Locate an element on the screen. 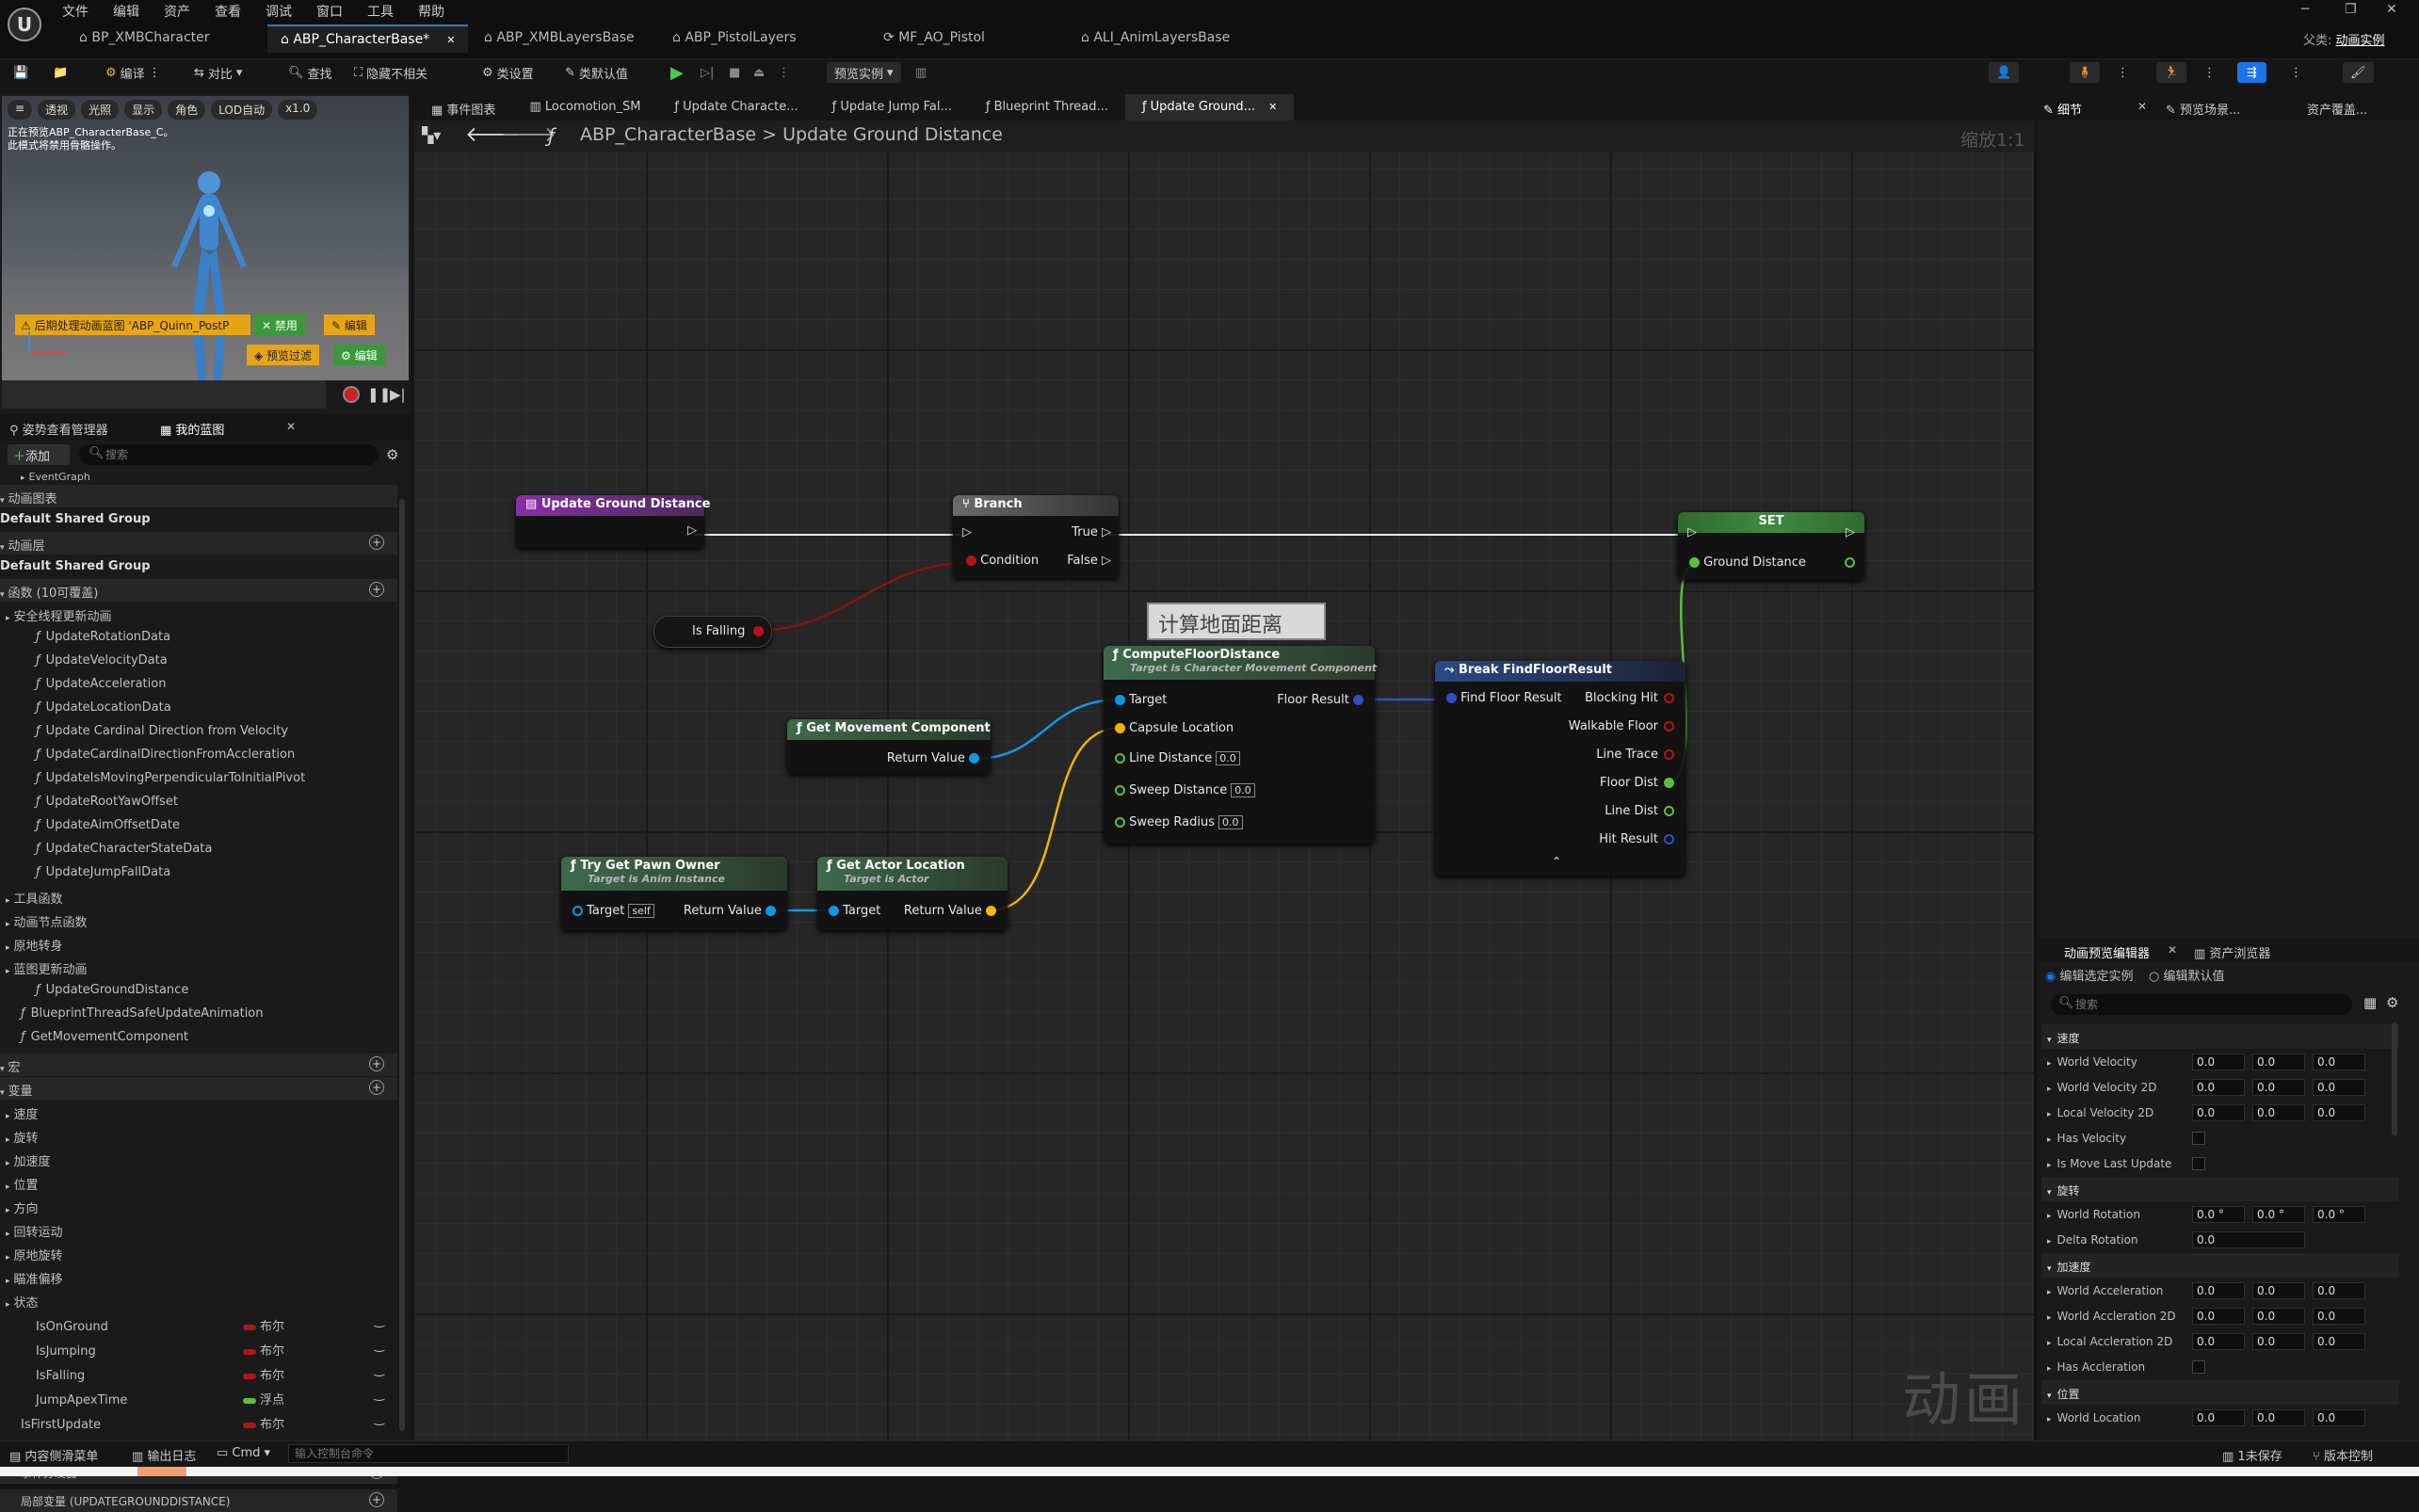 The height and width of the screenshot is (1512, 2419). radio-edit-selected: ◉ 编辑选定实例 is located at coordinates (2089, 975).